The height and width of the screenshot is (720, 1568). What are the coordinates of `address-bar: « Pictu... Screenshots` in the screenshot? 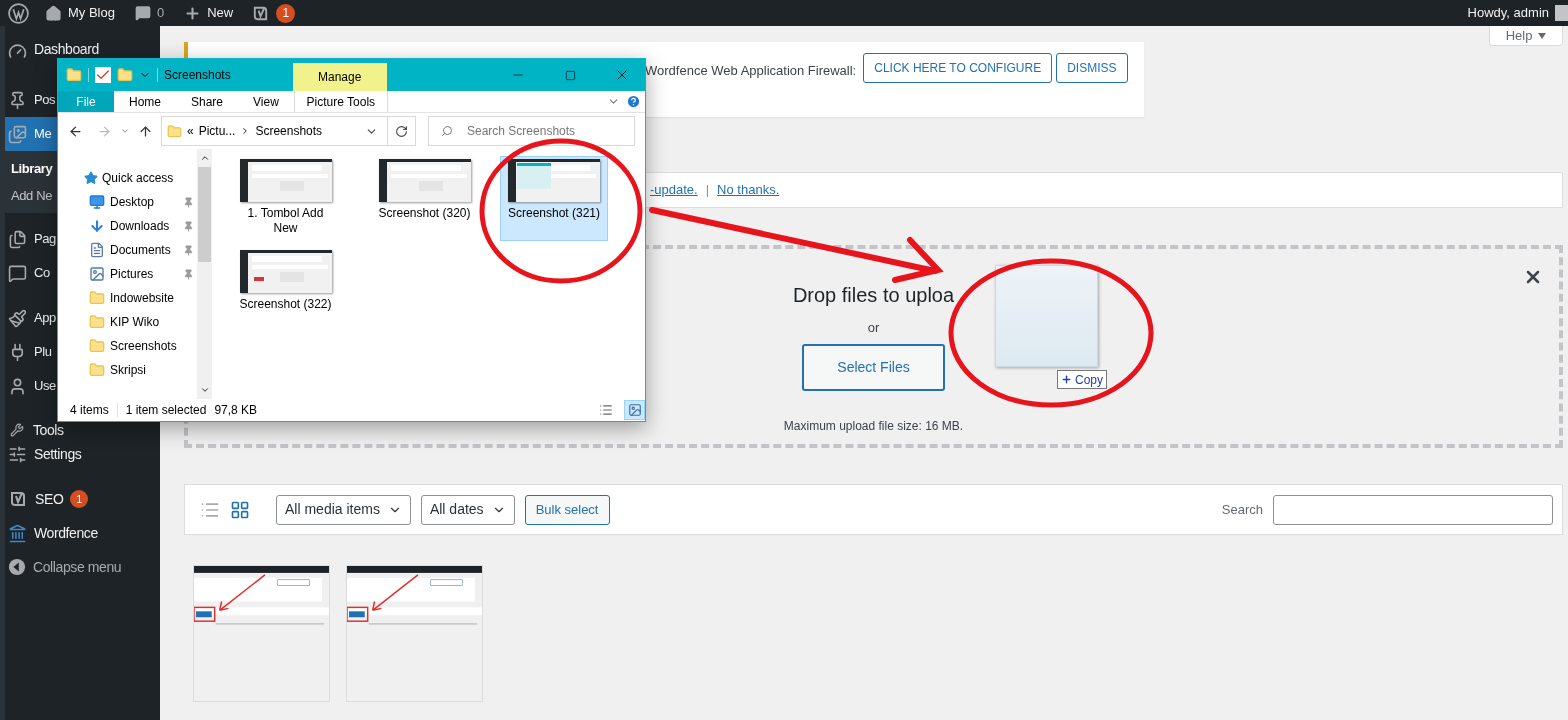 It's located at (288, 131).